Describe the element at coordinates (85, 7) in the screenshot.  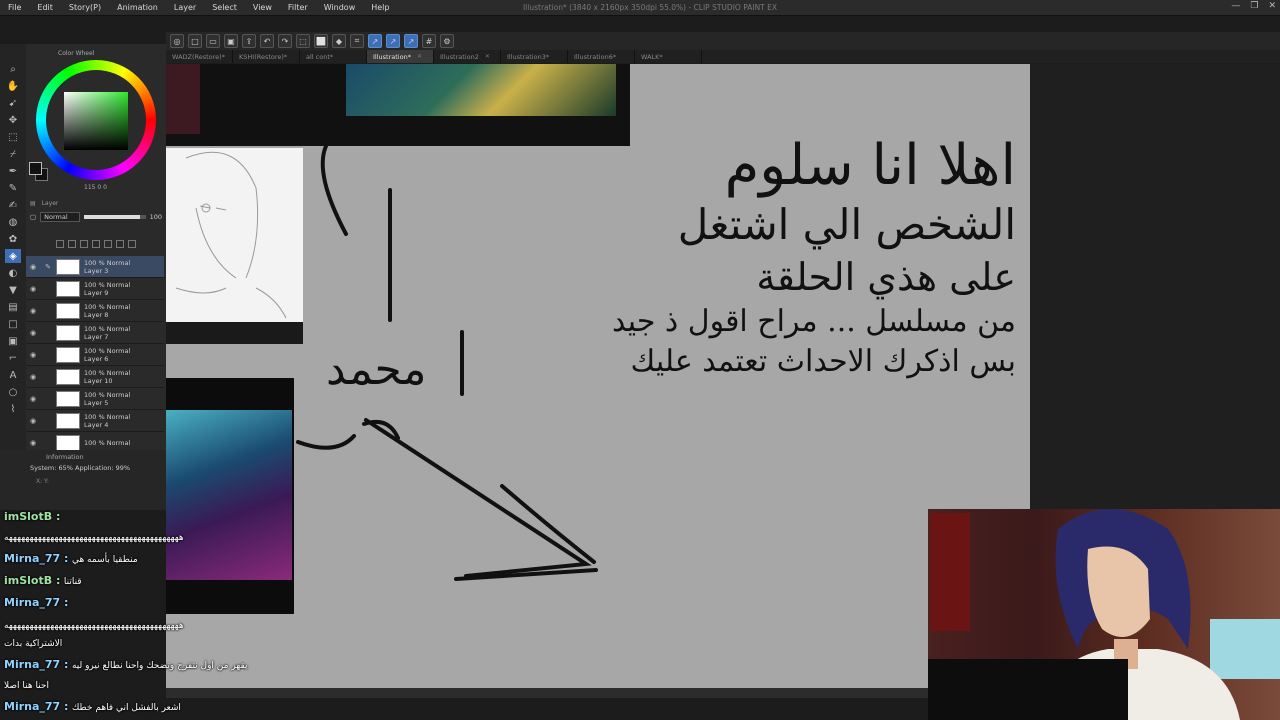
I see `menu-story: Story(P)` at that location.